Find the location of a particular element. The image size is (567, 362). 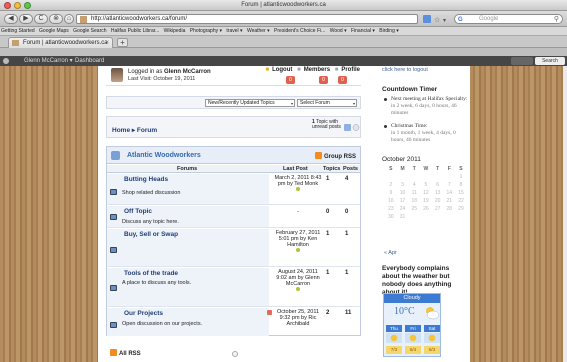

scroll-indicator-icon is located at coordinates (235, 354).